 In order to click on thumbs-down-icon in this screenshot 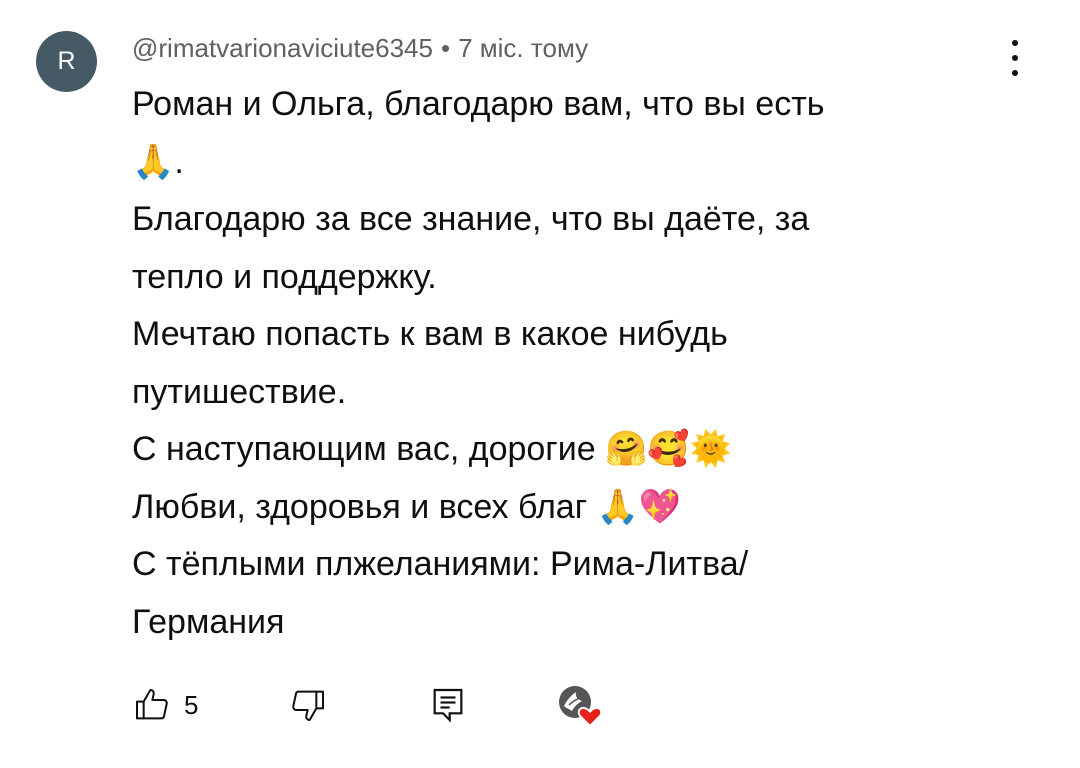, I will do `click(308, 705)`.